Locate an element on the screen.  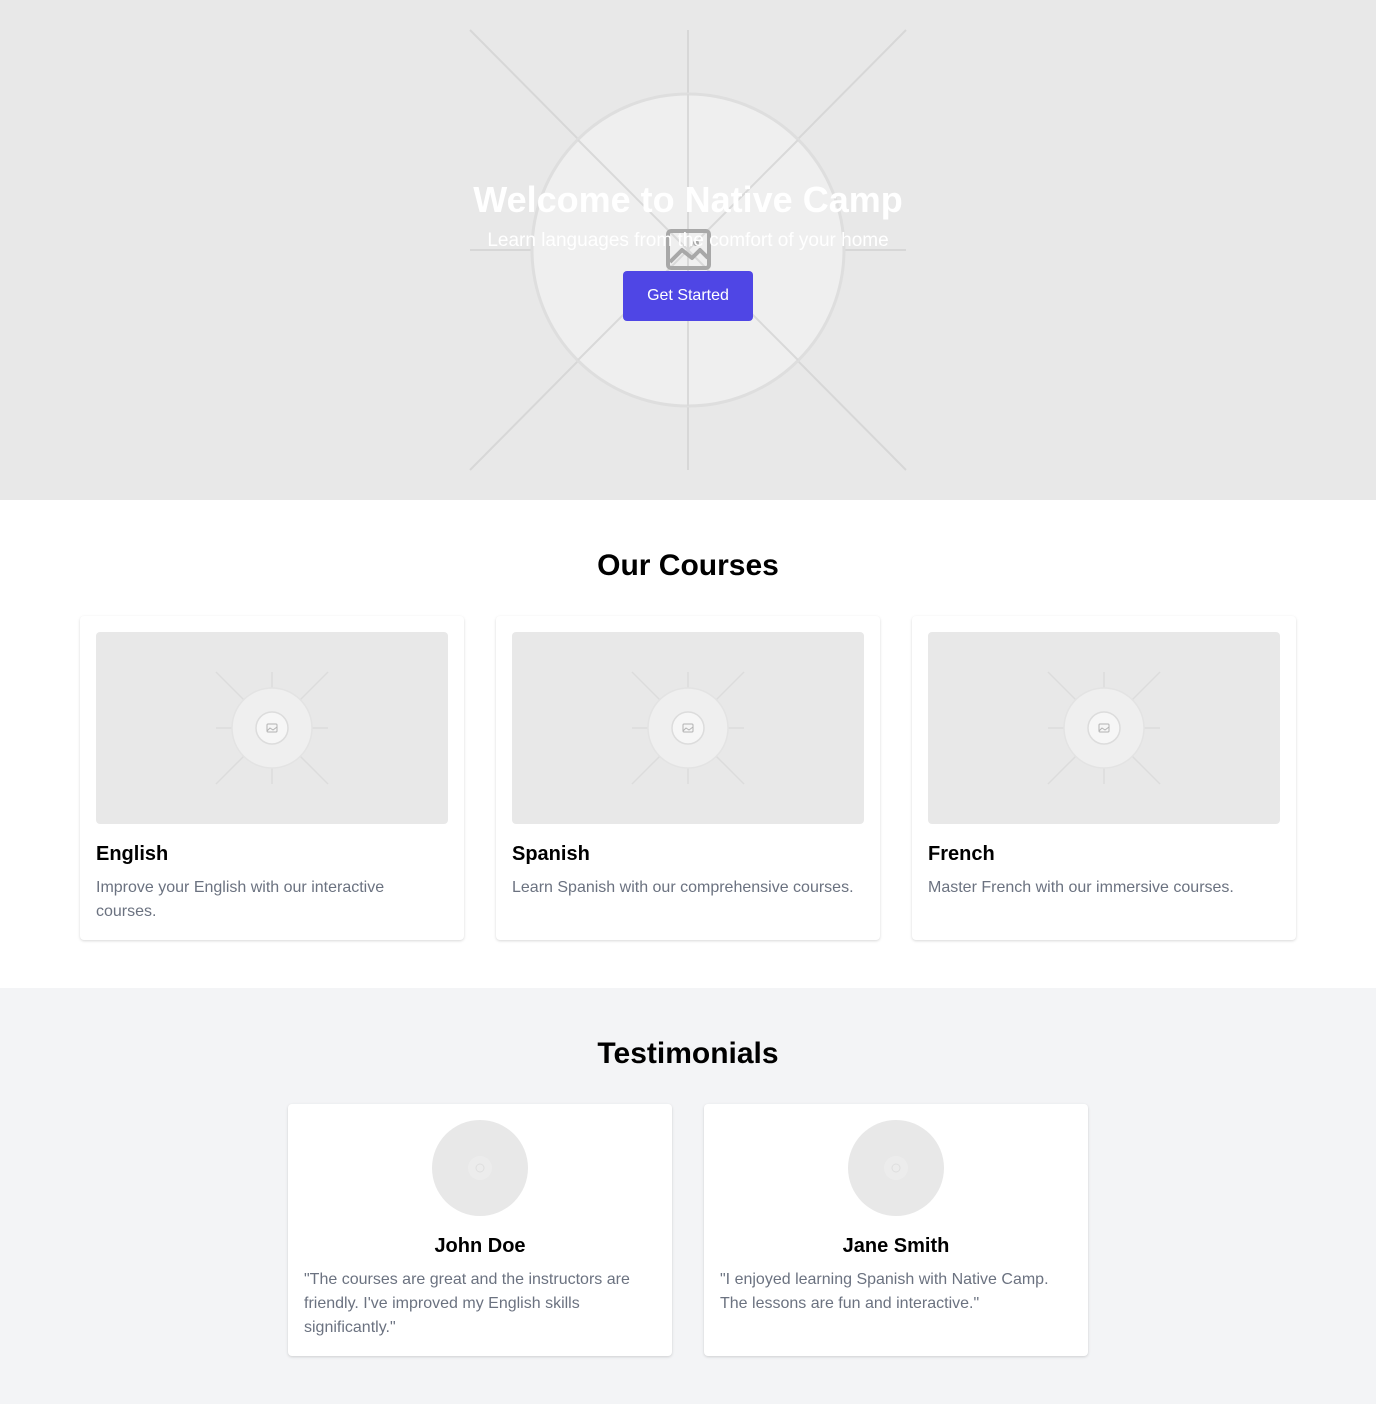
course-title: French is located at coordinates (961, 854).